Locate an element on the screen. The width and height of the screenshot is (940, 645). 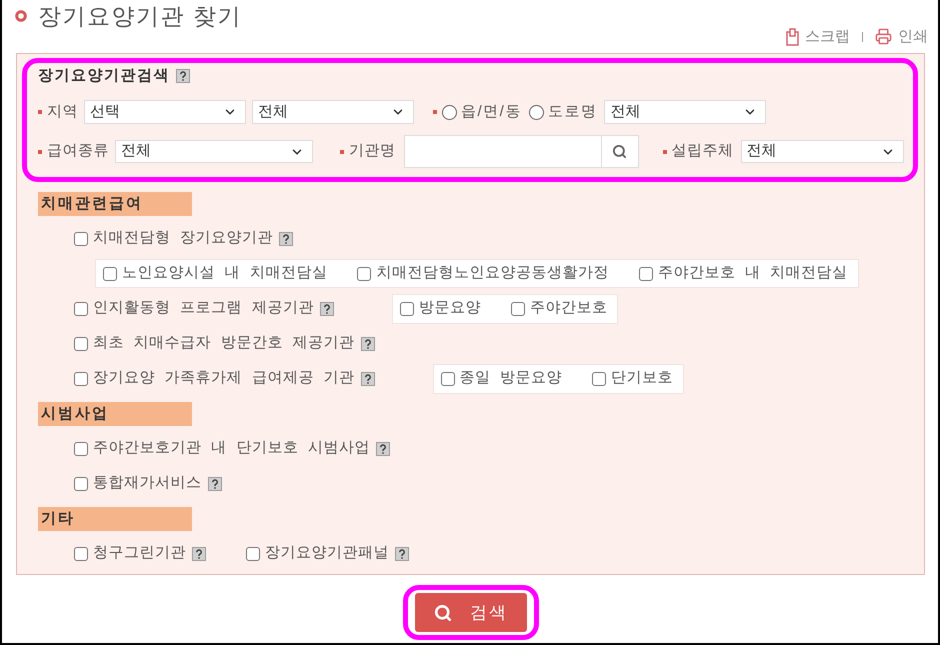
field-label: 지역 is located at coordinates (62, 112).